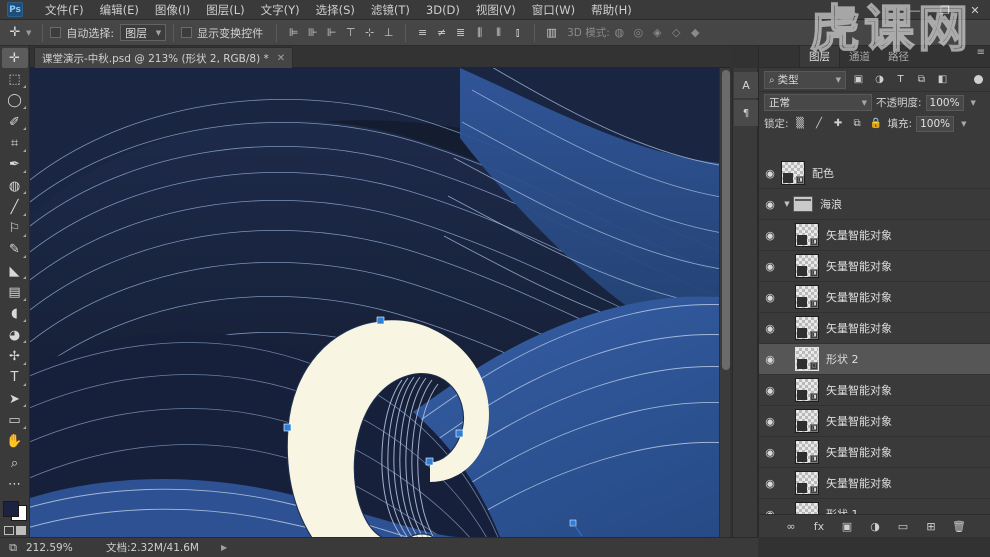  What do you see at coordinates (224, 547) in the screenshot?
I see `status-expand-icon: ▶` at bounding box center [224, 547].